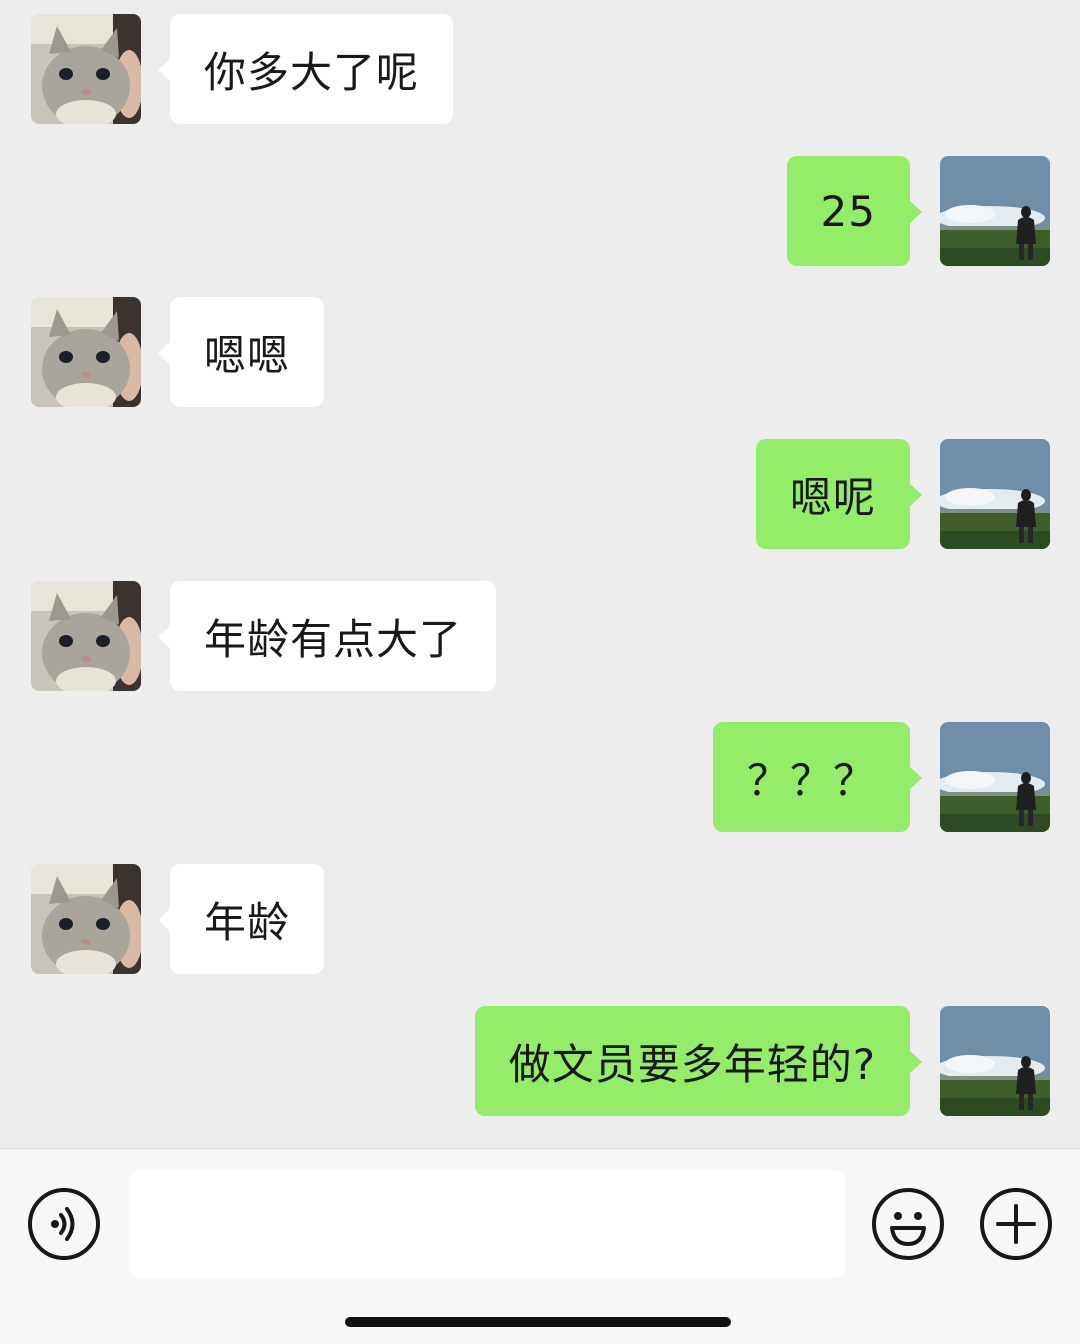 This screenshot has height=1344, width=1080. Describe the element at coordinates (540, 919) in the screenshot. I see `message-row-incoming: 年龄` at that location.